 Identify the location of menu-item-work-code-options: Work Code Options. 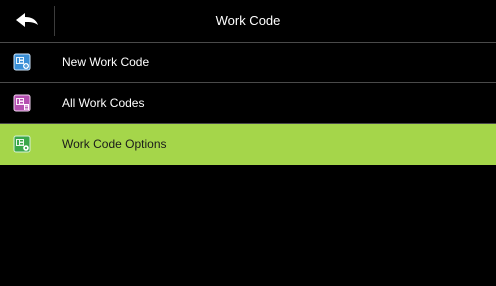
(248, 144).